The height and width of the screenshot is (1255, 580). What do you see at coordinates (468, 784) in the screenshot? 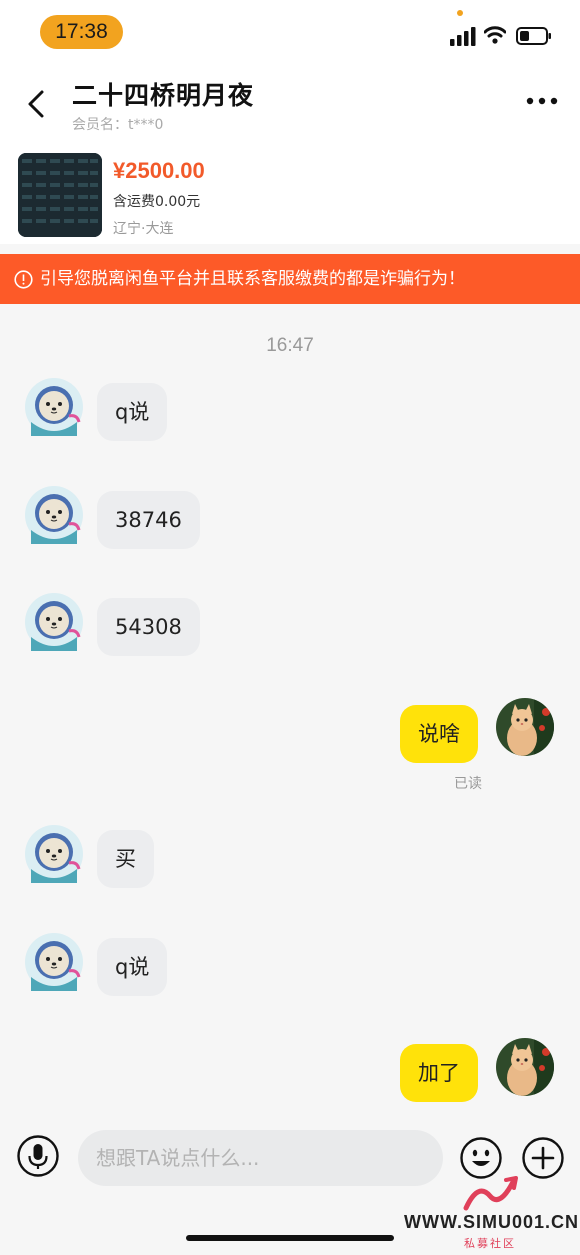
I see `read-receipt: 已读` at bounding box center [468, 784].